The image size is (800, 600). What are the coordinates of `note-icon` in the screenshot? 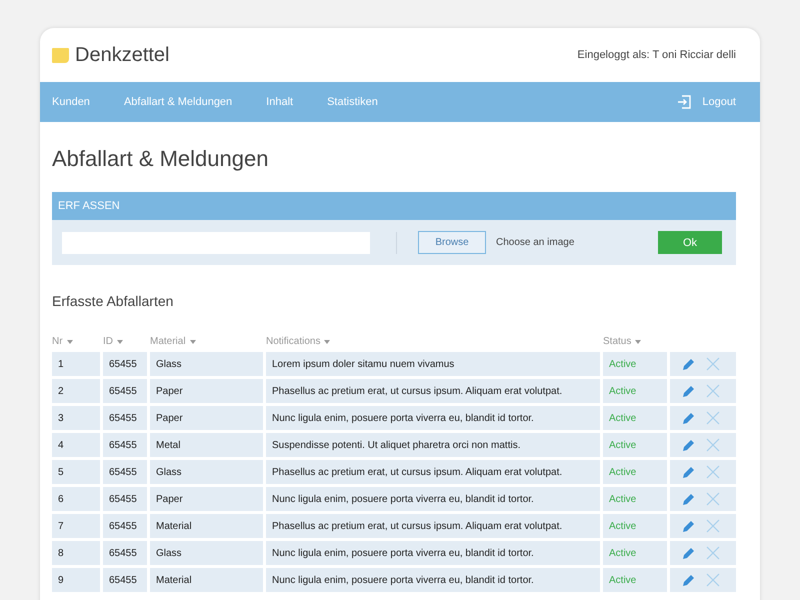 It's located at (60, 55).